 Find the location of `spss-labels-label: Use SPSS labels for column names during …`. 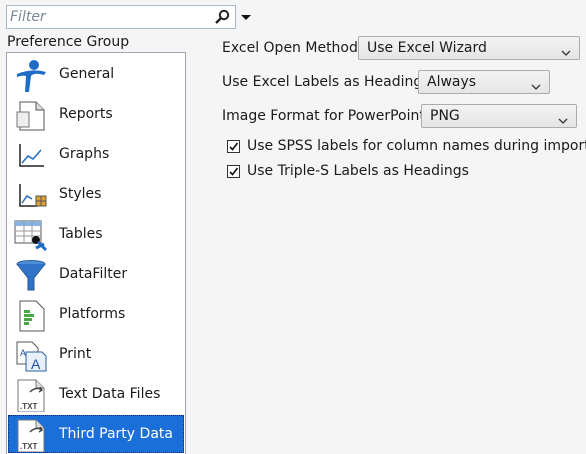

spss-labels-label: Use SPSS labels for column names during … is located at coordinates (416, 146).